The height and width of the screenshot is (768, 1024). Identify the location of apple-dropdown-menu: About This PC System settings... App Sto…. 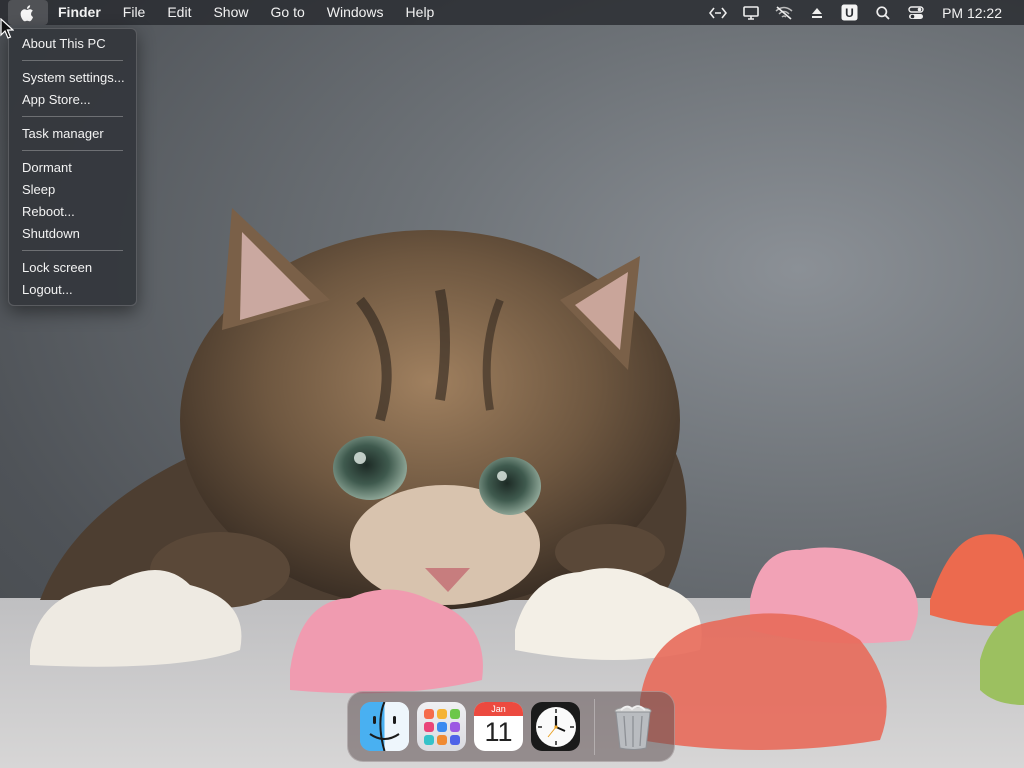
(72, 167).